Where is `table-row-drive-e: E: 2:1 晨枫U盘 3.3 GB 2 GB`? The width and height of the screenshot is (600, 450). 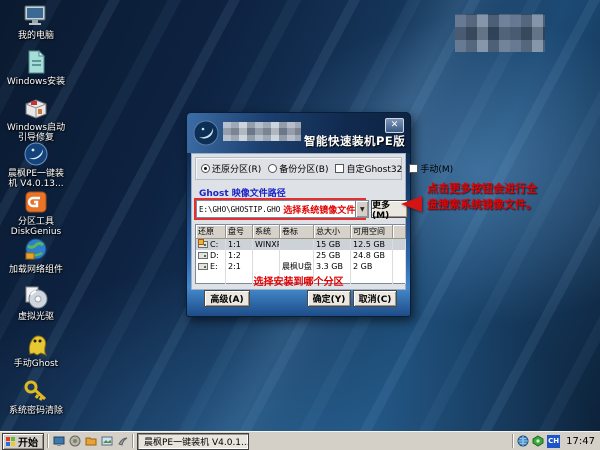 table-row-drive-e: E: 2:1 晨枫U盘 3.3 GB 2 GB is located at coordinates (300, 266).